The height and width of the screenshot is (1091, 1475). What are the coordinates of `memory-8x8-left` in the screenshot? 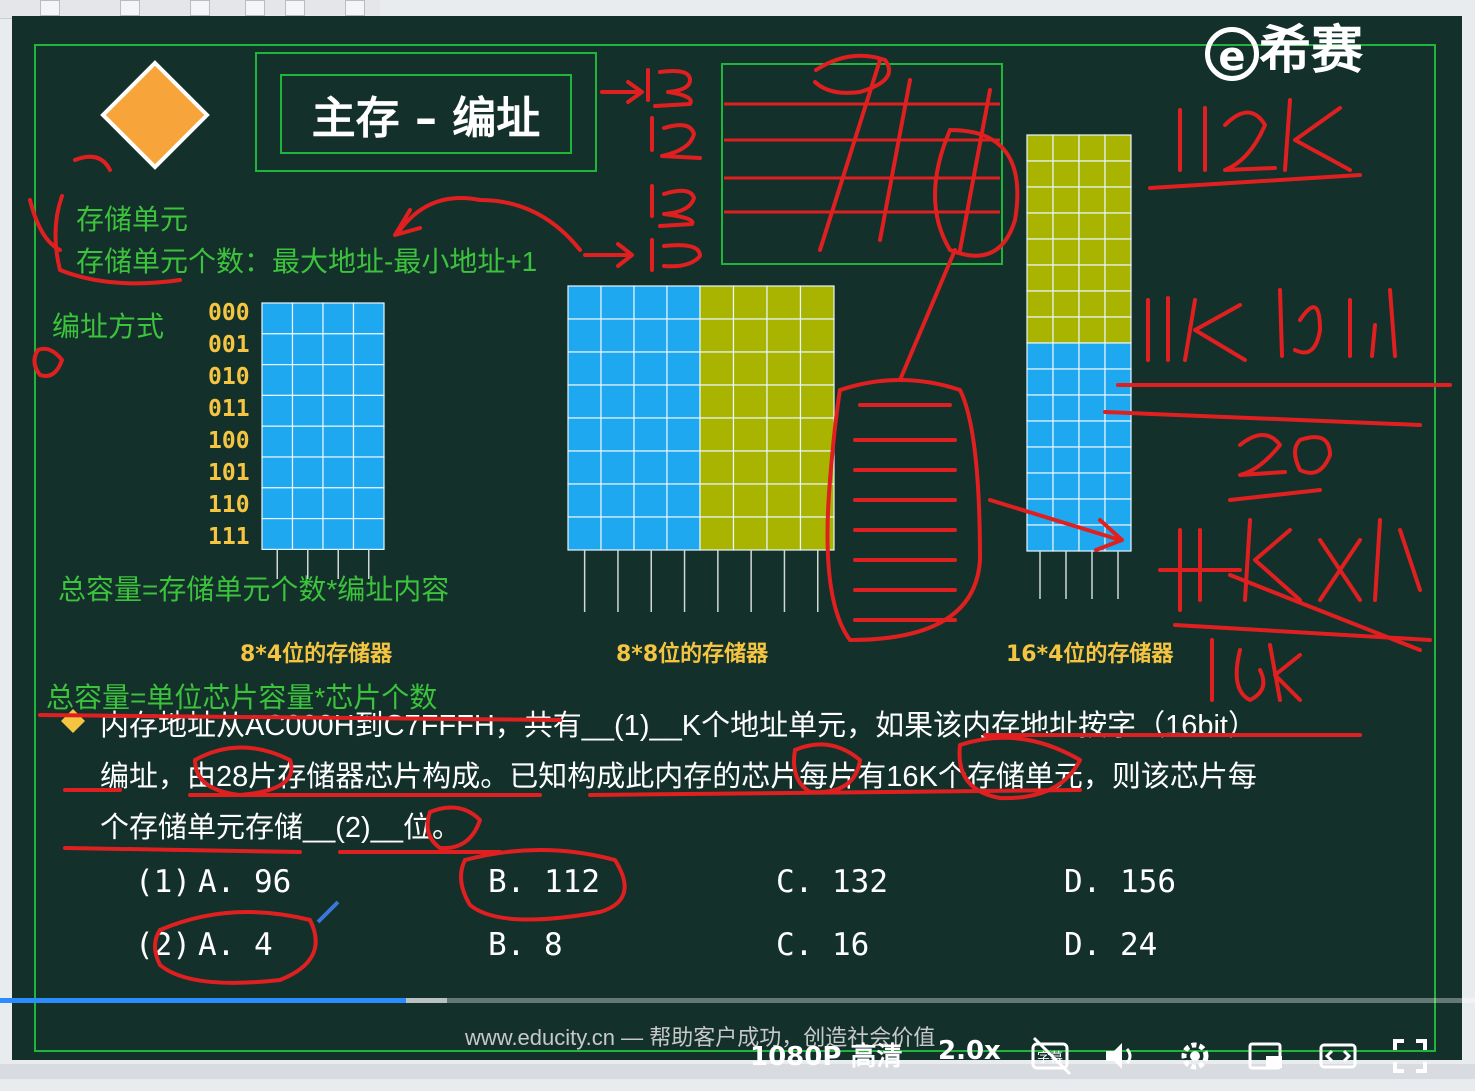 It's located at (634, 418).